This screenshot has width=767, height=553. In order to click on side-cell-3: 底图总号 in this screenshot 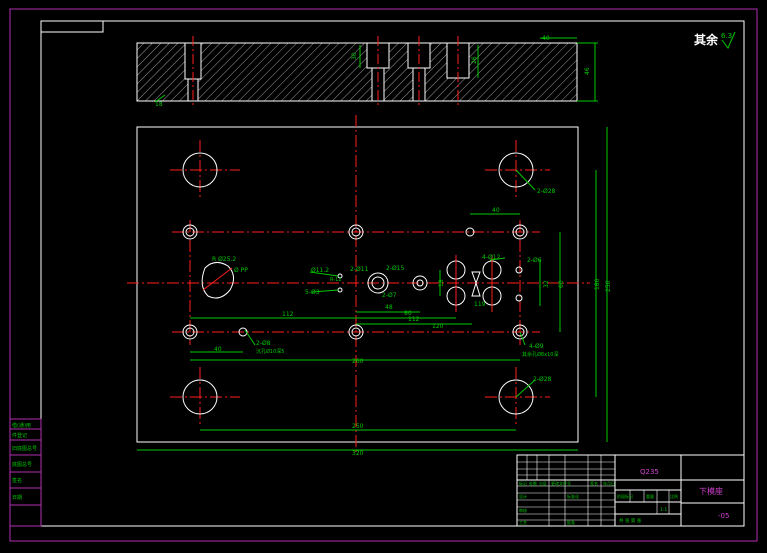, I will do `click(22, 464)`.